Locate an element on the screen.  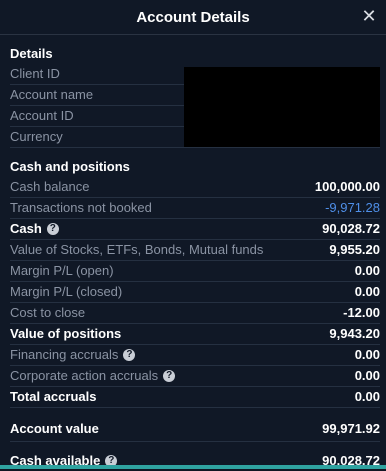
row-value-of-positions: Value of positions 9,943.20 is located at coordinates (195, 334).